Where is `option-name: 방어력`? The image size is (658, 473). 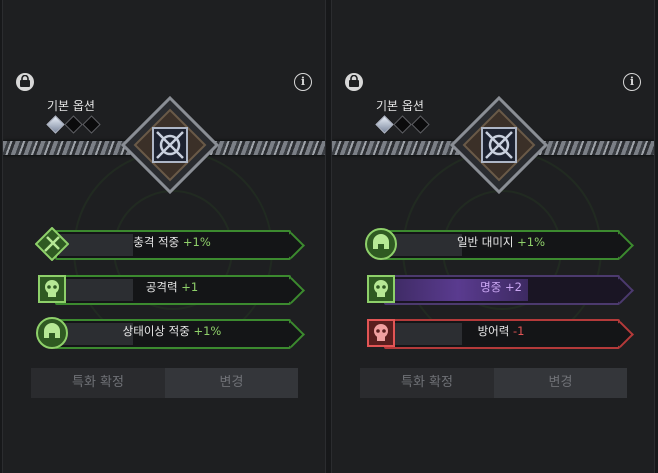
option-name: 방어력 is located at coordinates (493, 331).